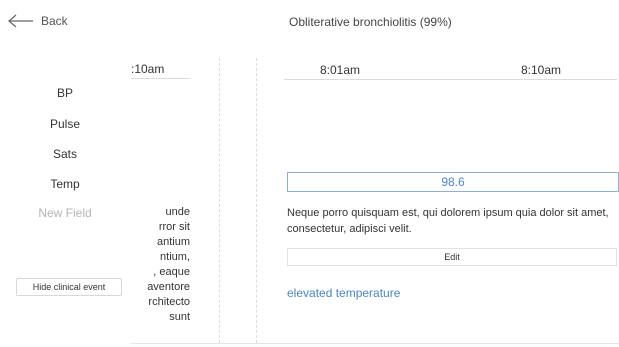 The height and width of the screenshot is (347, 619). What do you see at coordinates (148, 69) in the screenshot?
I see `column-time: :10am` at bounding box center [148, 69].